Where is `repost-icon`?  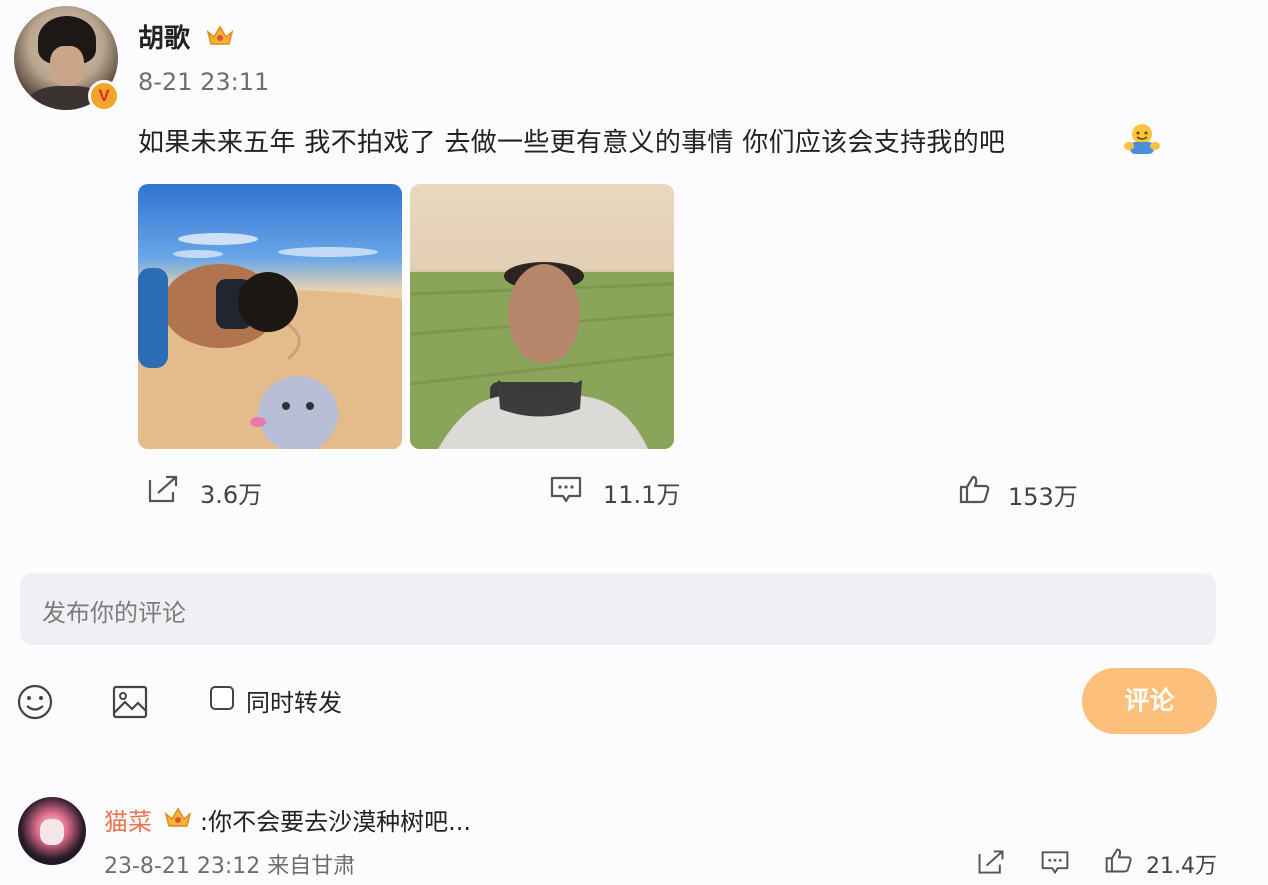 repost-icon is located at coordinates (163, 489).